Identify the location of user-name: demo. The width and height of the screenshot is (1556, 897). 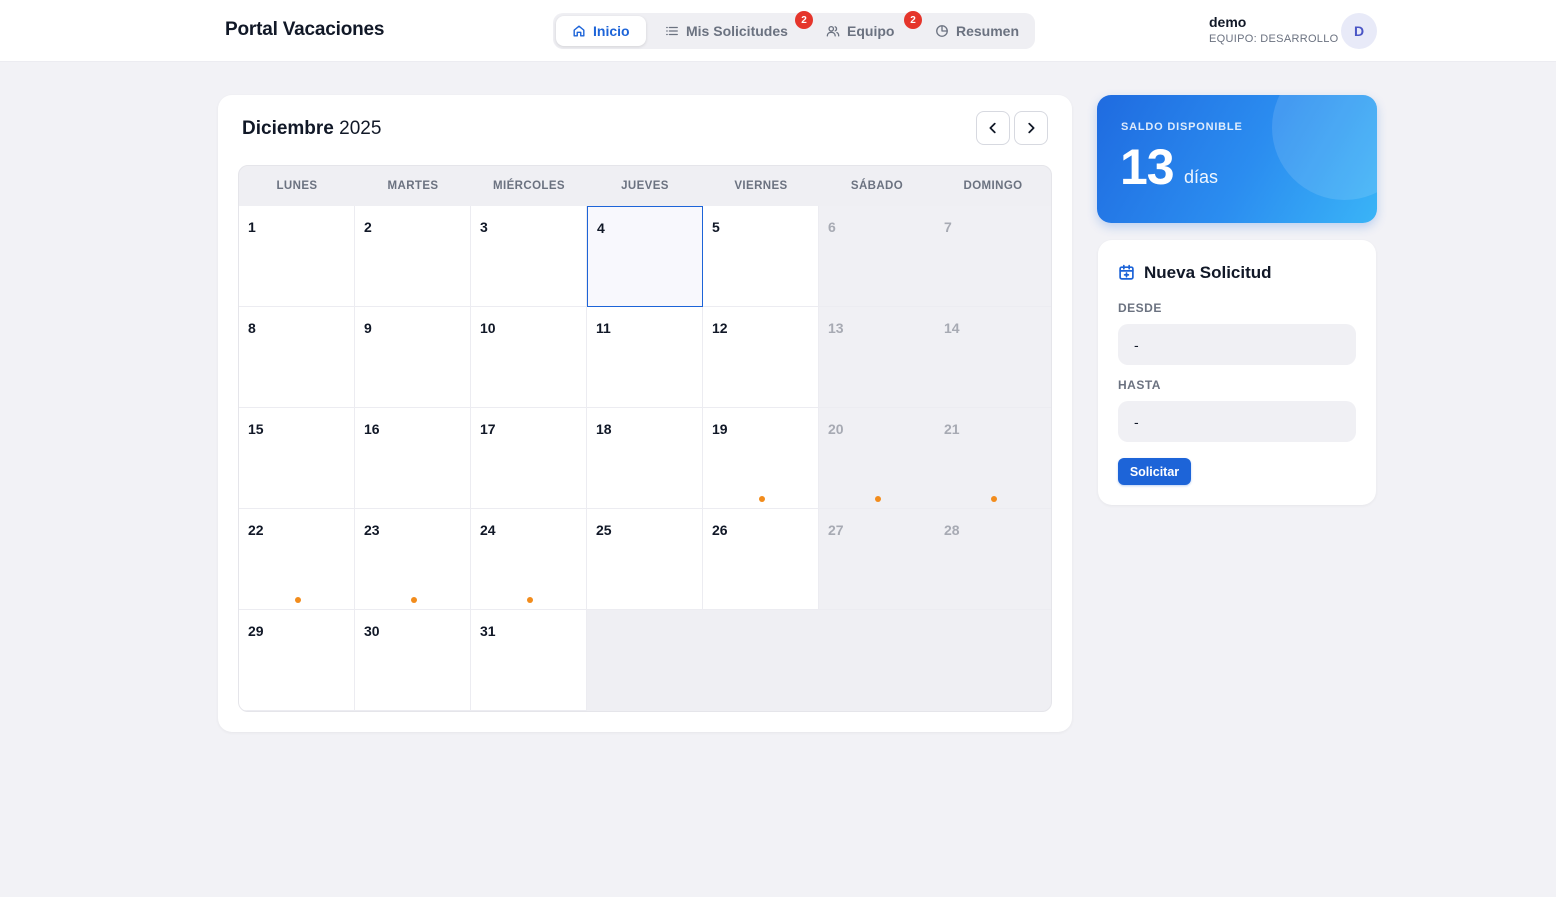
(1228, 22).